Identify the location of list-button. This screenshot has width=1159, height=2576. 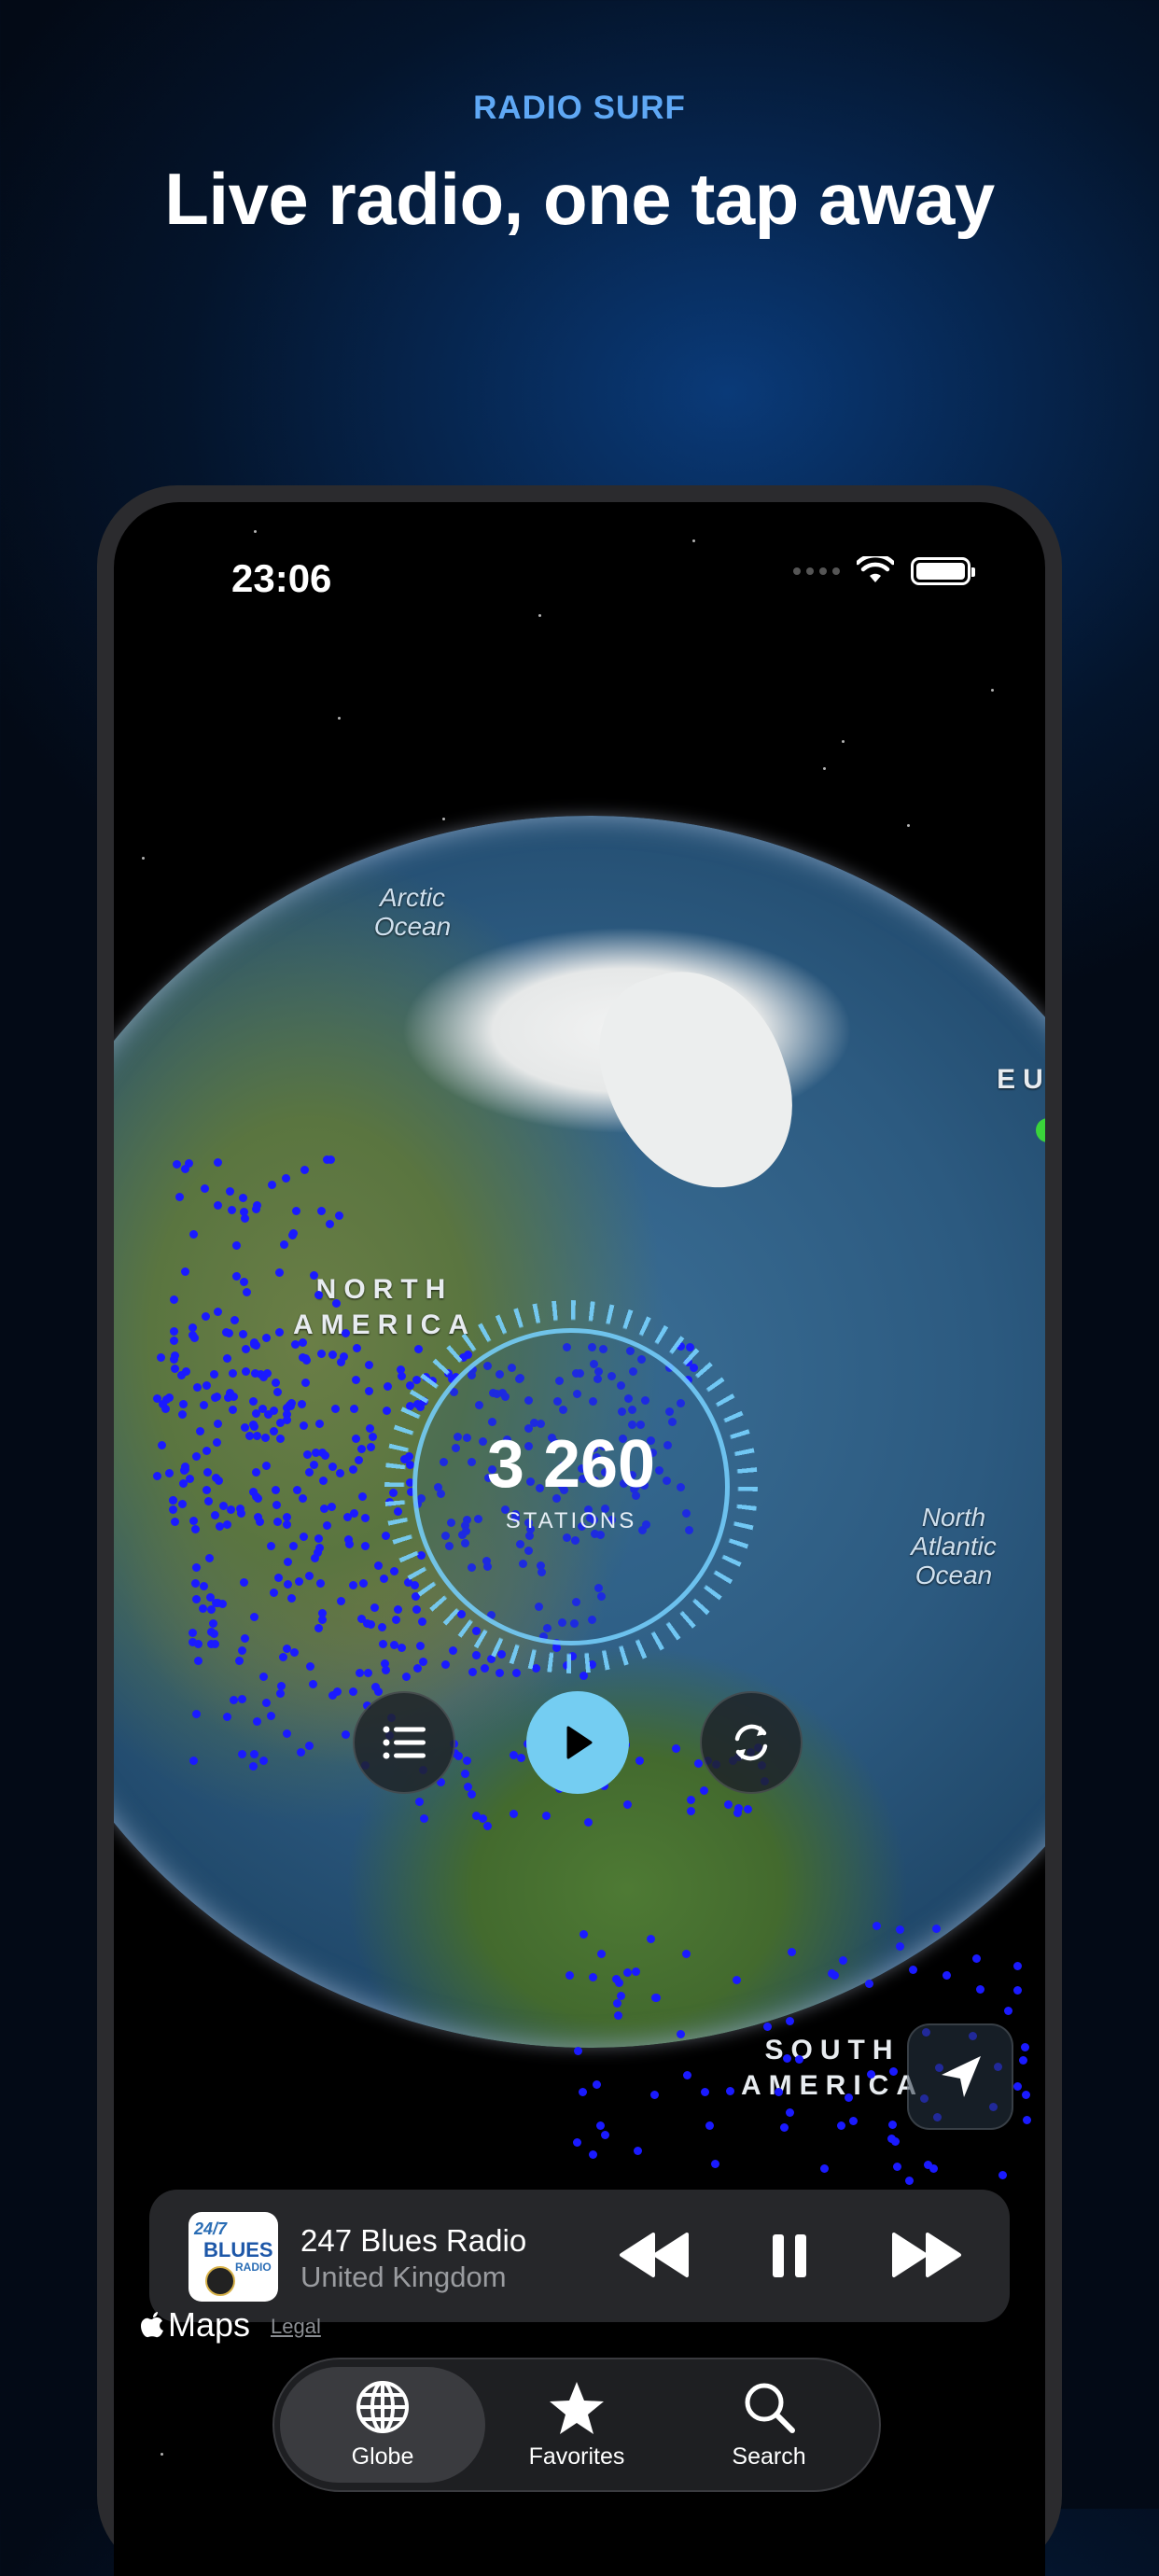
(404, 1742).